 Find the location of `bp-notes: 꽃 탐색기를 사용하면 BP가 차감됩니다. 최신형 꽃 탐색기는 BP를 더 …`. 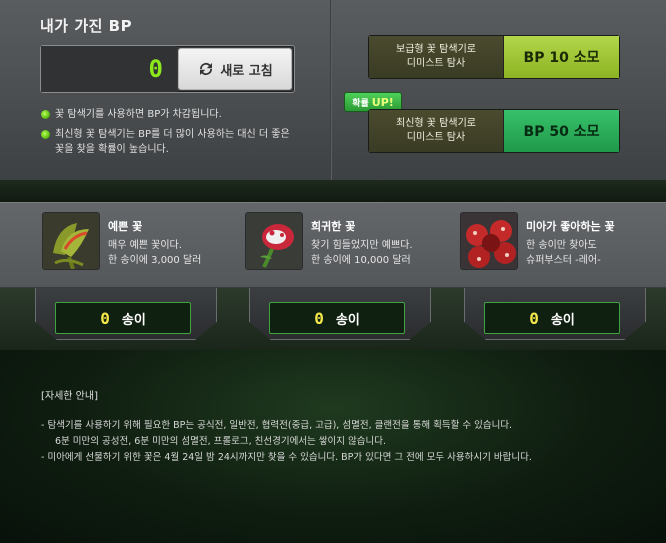

bp-notes: 꽃 탐색기를 사용하면 BP가 차감됩니다. 최신형 꽃 탐색기는 BP를 더 … is located at coordinates (181, 134).